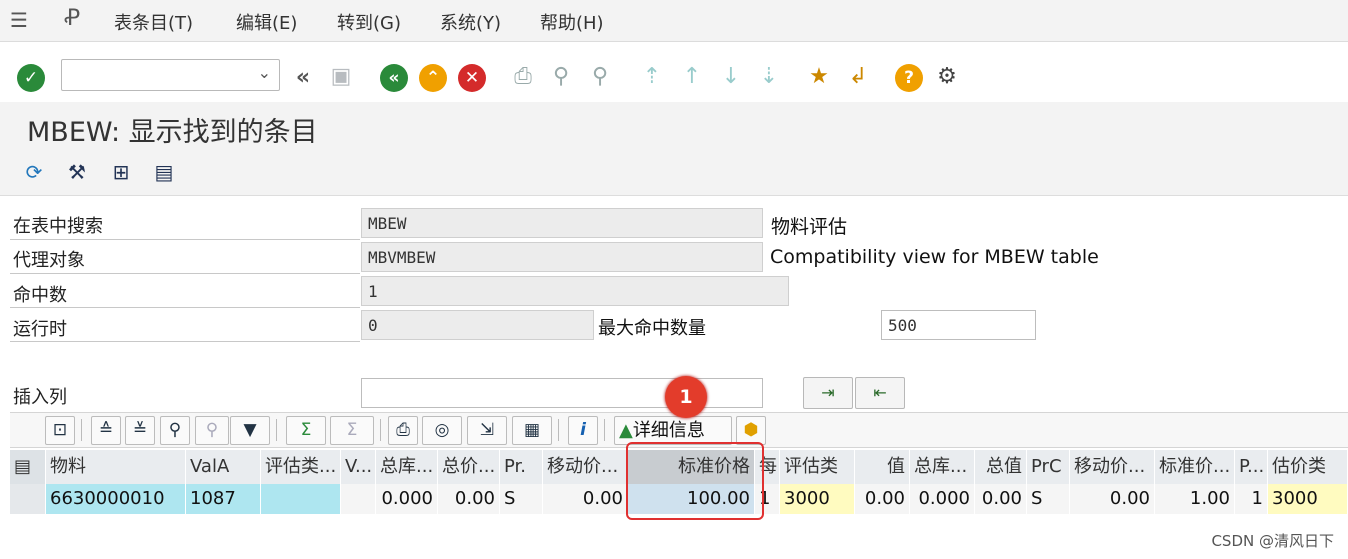 This screenshot has width=1348, height=559. I want to click on hexagon-icon: ⬢, so click(751, 430).